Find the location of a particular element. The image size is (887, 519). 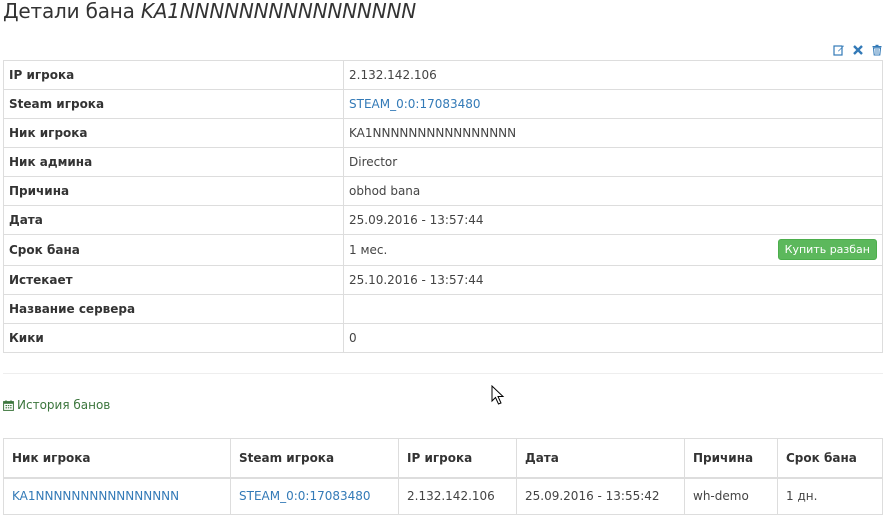

details-label: Дата is located at coordinates (173, 220).